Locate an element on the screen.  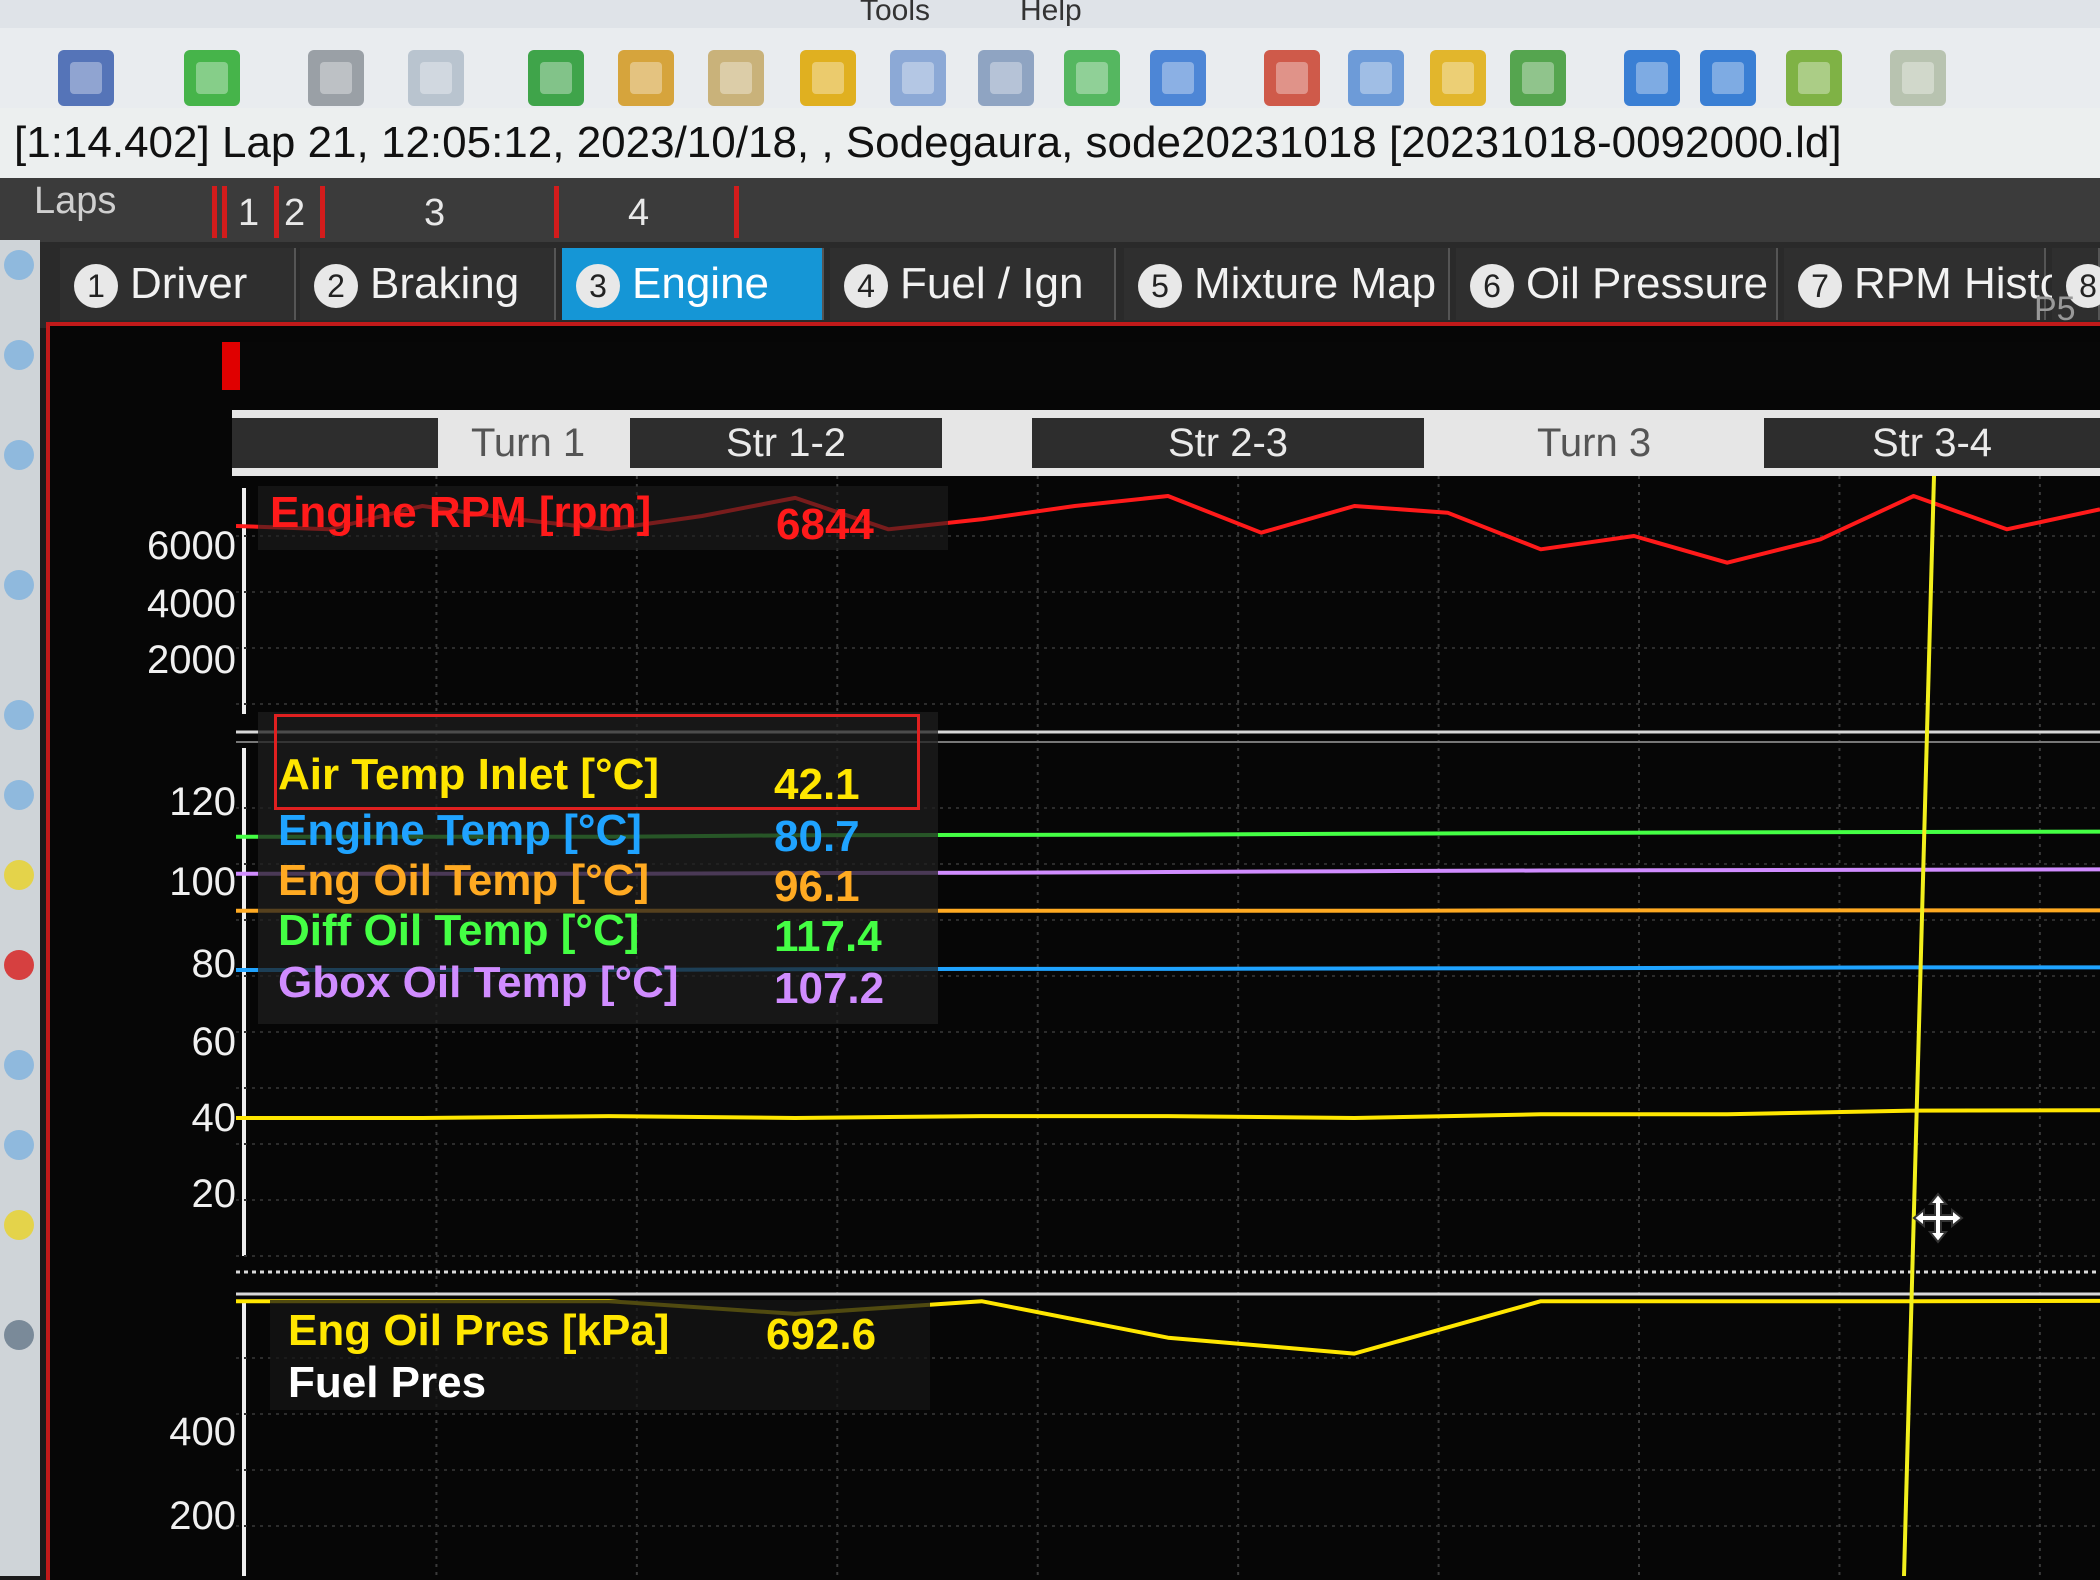
list-icon is located at coordinates (1006, 78).